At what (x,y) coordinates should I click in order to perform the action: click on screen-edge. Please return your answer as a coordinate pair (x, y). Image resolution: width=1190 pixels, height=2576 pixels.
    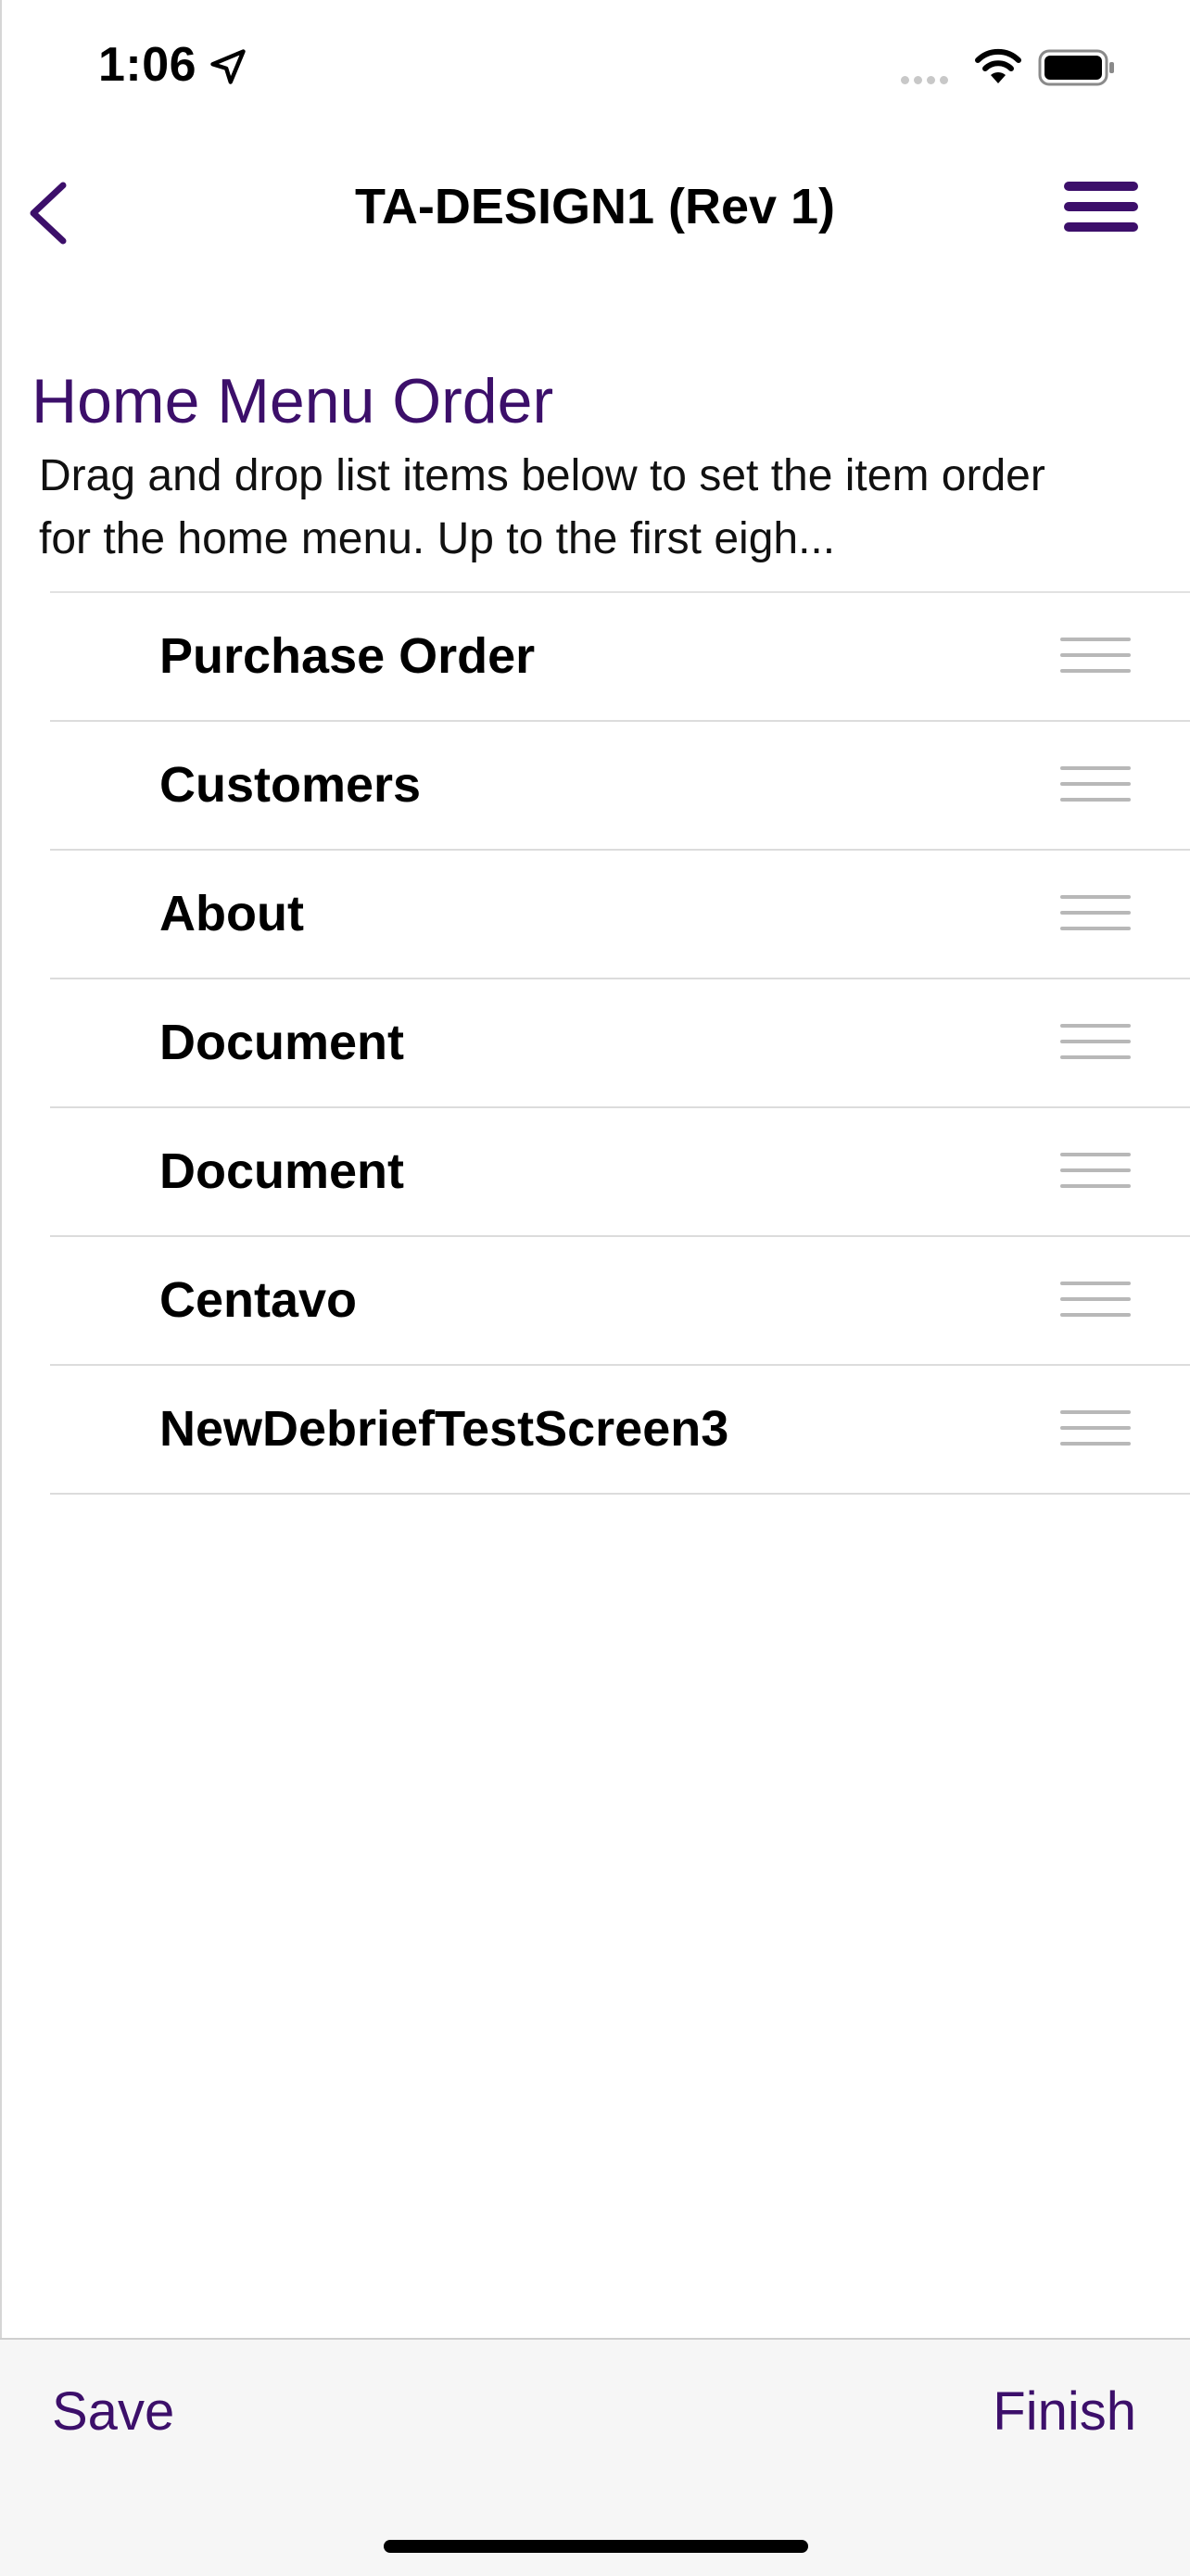
    Looking at the image, I should click on (1, 1287).